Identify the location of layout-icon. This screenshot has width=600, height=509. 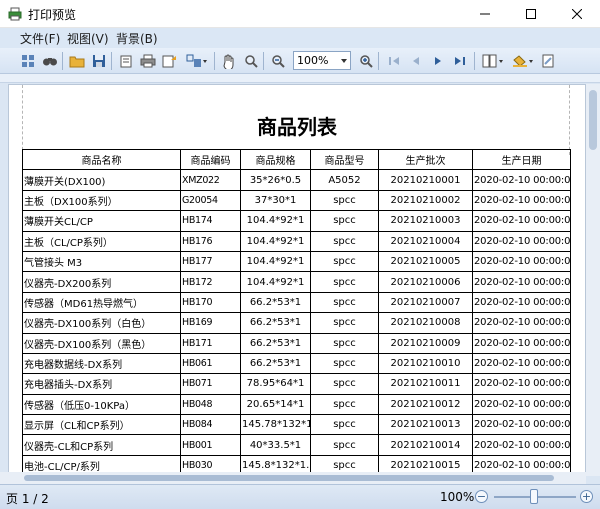
(196, 60).